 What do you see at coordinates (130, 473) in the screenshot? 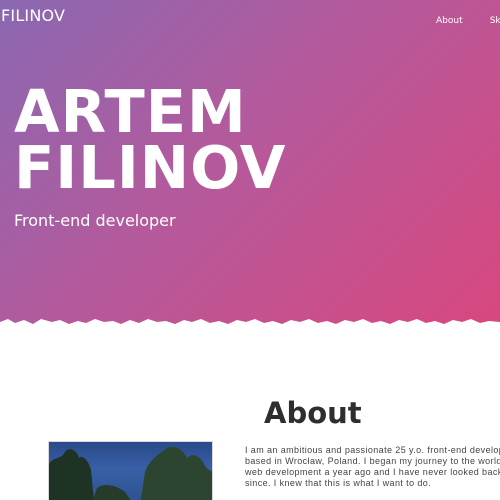
I see `tree-landscape-image` at bounding box center [130, 473].